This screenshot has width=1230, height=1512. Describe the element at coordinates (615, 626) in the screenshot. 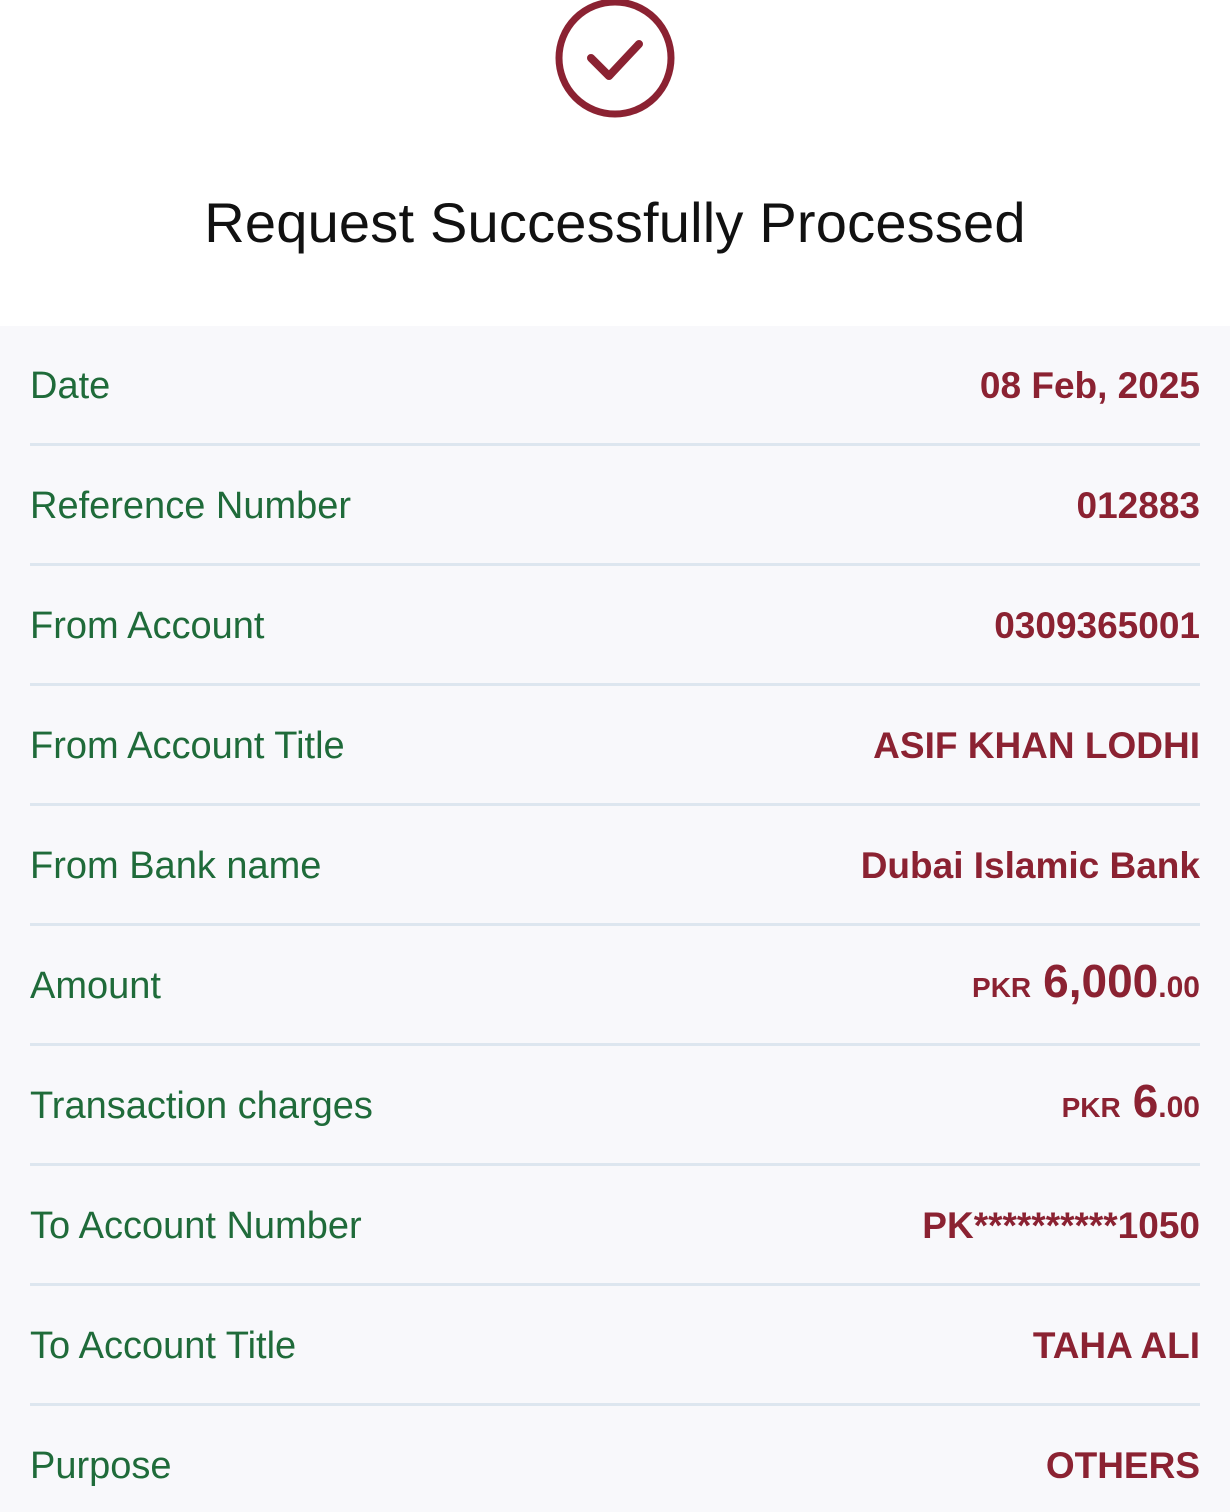

I see `detail-row-from-account: From Account 0309365001` at that location.